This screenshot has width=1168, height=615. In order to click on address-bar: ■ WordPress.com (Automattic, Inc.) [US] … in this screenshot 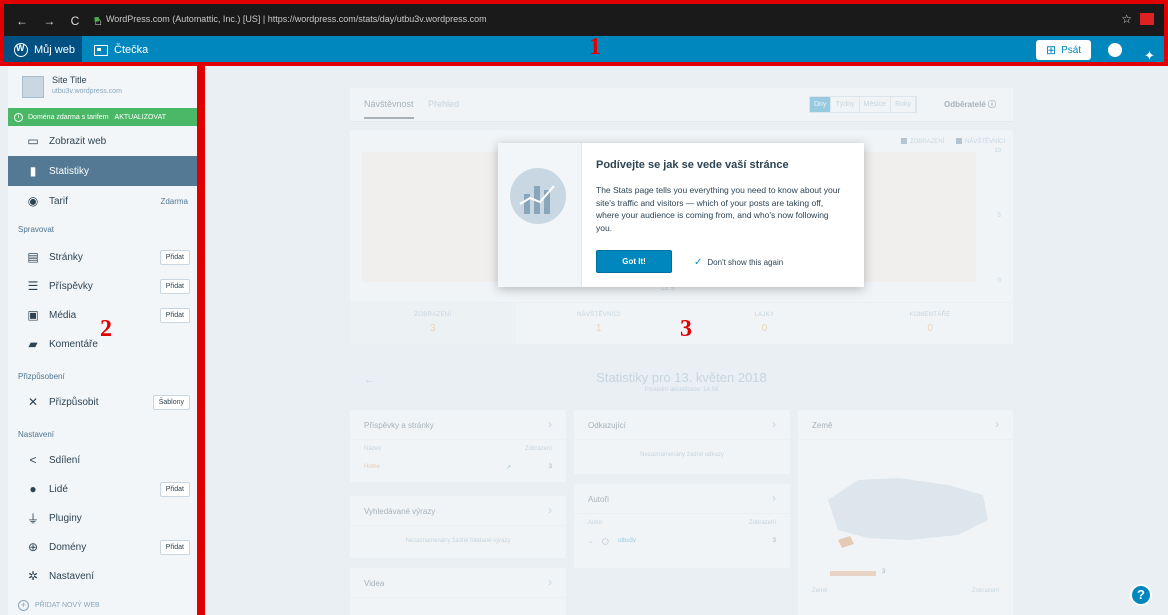, I will do `click(290, 19)`.